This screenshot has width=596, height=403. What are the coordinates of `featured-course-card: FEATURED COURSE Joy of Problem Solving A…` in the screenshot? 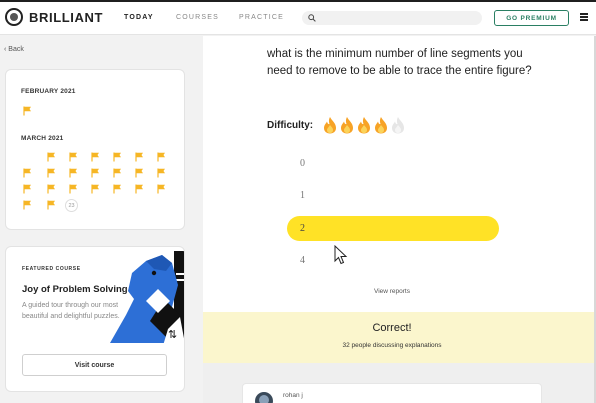 It's located at (95, 319).